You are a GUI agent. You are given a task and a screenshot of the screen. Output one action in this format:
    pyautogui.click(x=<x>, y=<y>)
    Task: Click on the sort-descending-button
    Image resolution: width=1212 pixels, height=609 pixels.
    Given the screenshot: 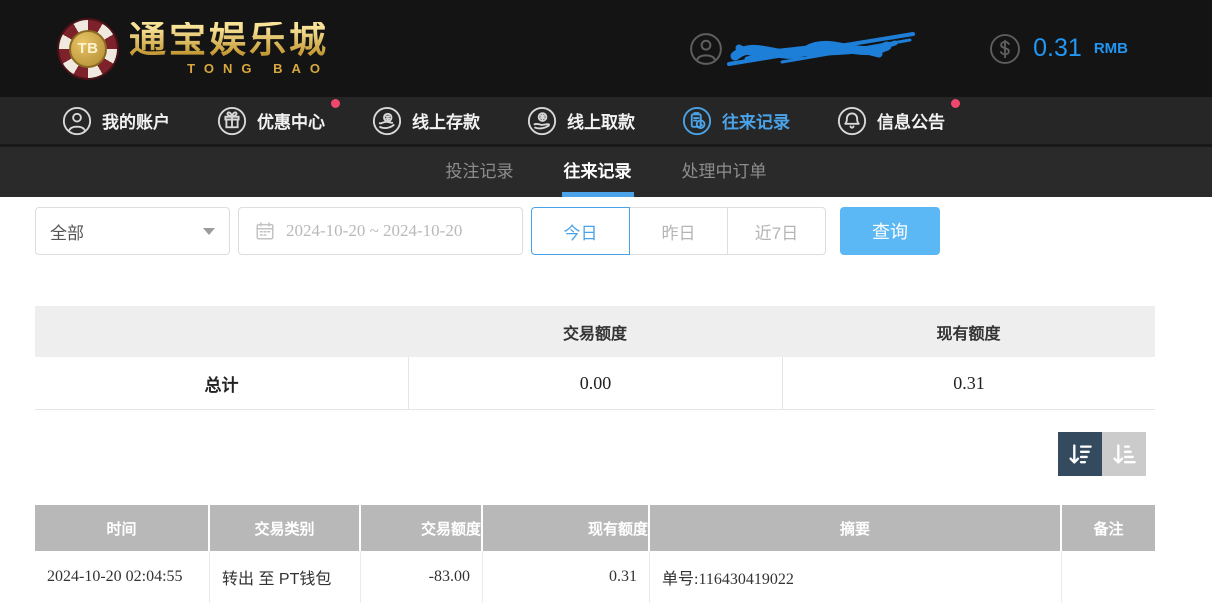 What is the action you would take?
    pyautogui.click(x=1080, y=454)
    